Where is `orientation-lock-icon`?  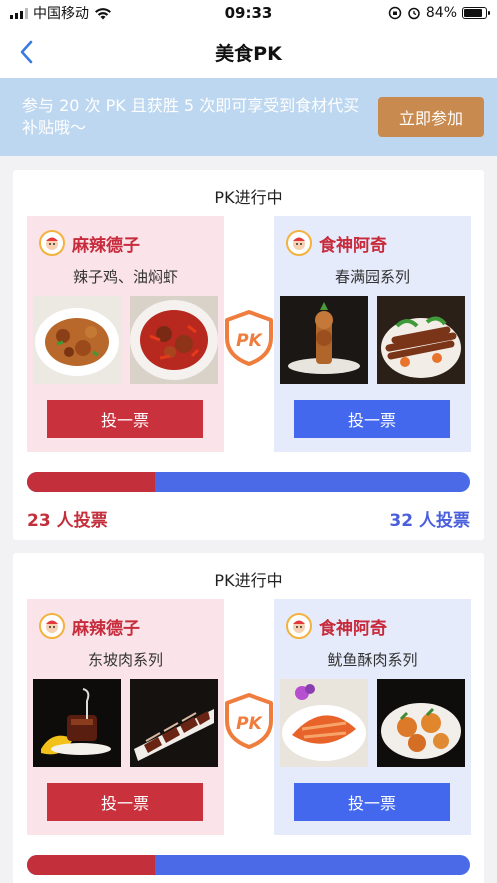
orientation-lock-icon is located at coordinates (395, 13).